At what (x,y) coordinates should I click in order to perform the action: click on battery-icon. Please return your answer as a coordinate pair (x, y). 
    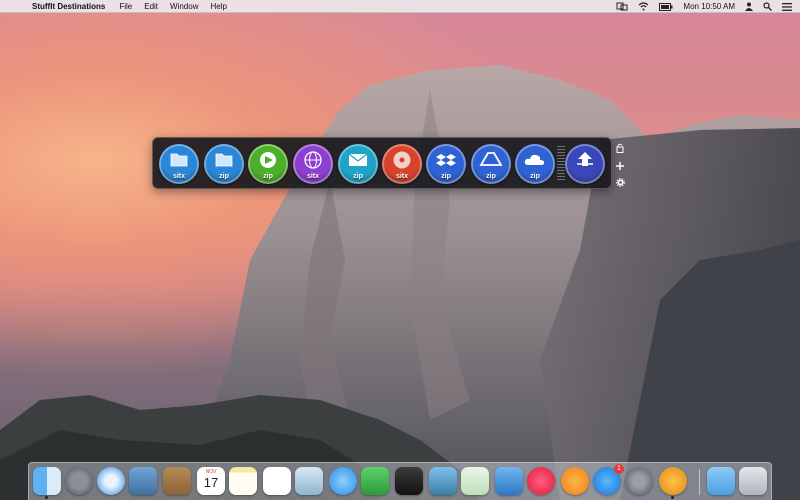
    Looking at the image, I should click on (666, 6).